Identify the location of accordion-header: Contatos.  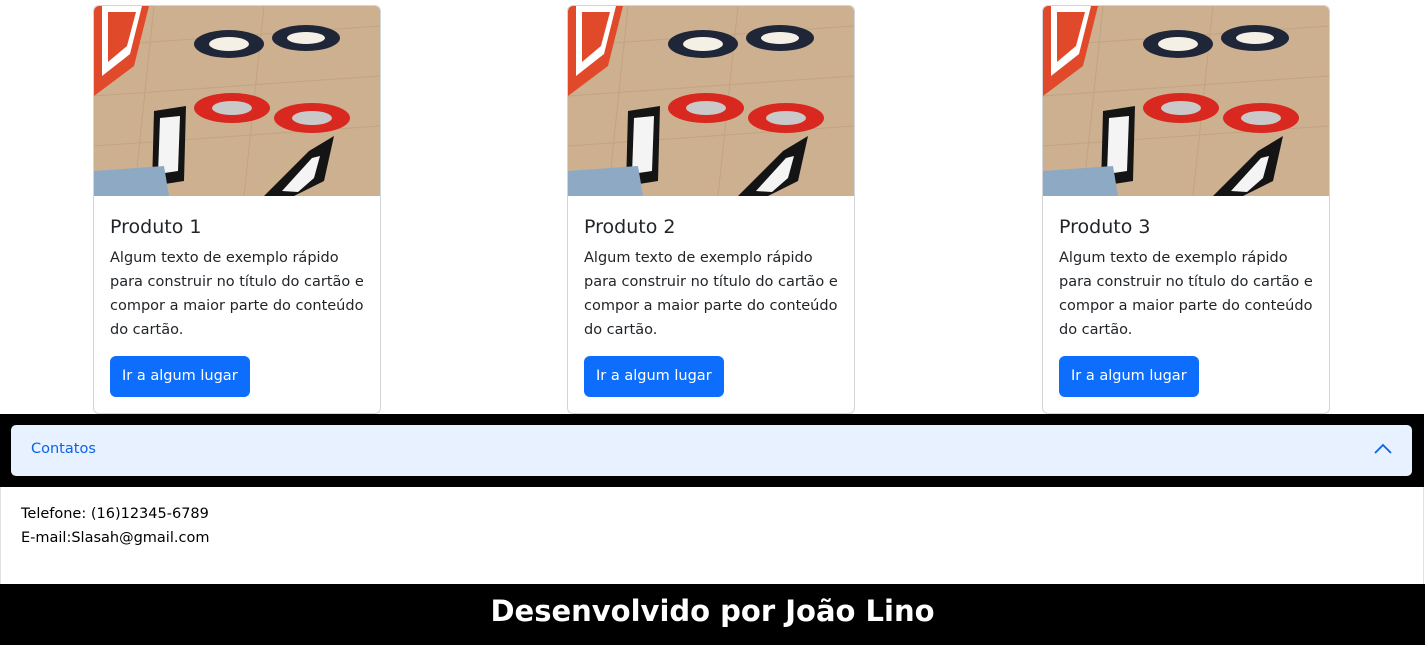
(712, 450).